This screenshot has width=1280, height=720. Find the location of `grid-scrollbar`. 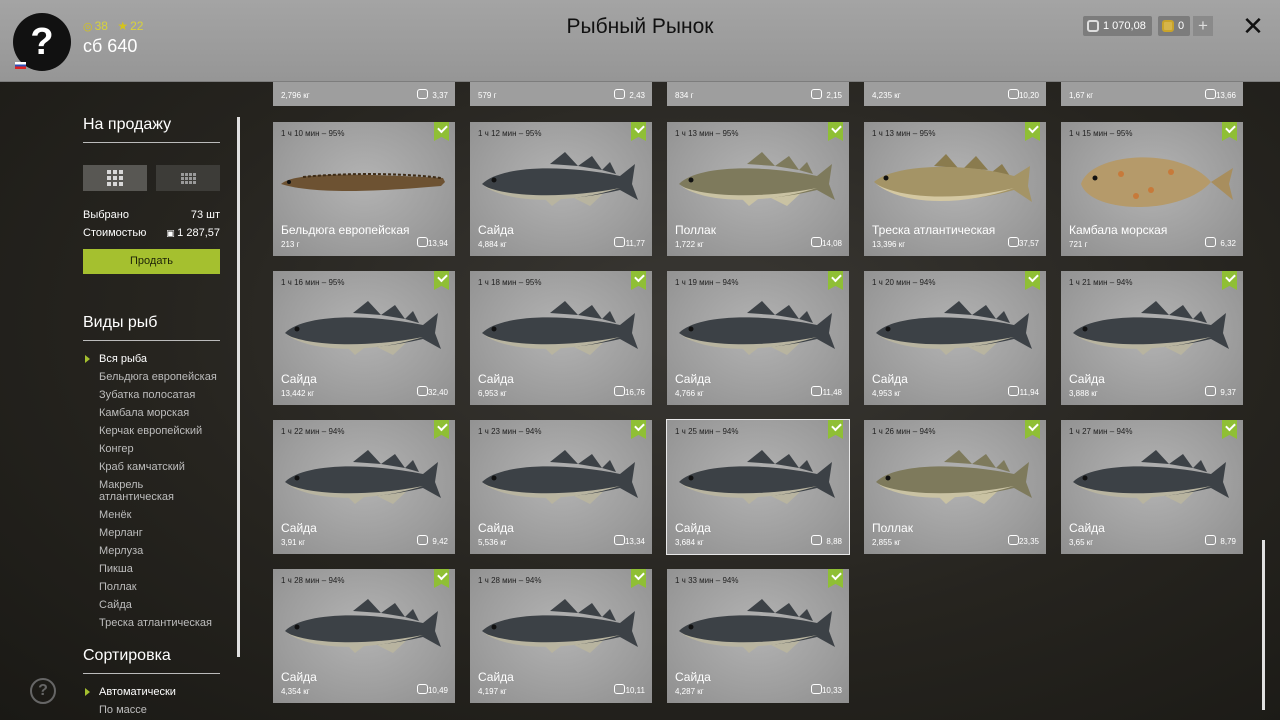

grid-scrollbar is located at coordinates (1263, 625).